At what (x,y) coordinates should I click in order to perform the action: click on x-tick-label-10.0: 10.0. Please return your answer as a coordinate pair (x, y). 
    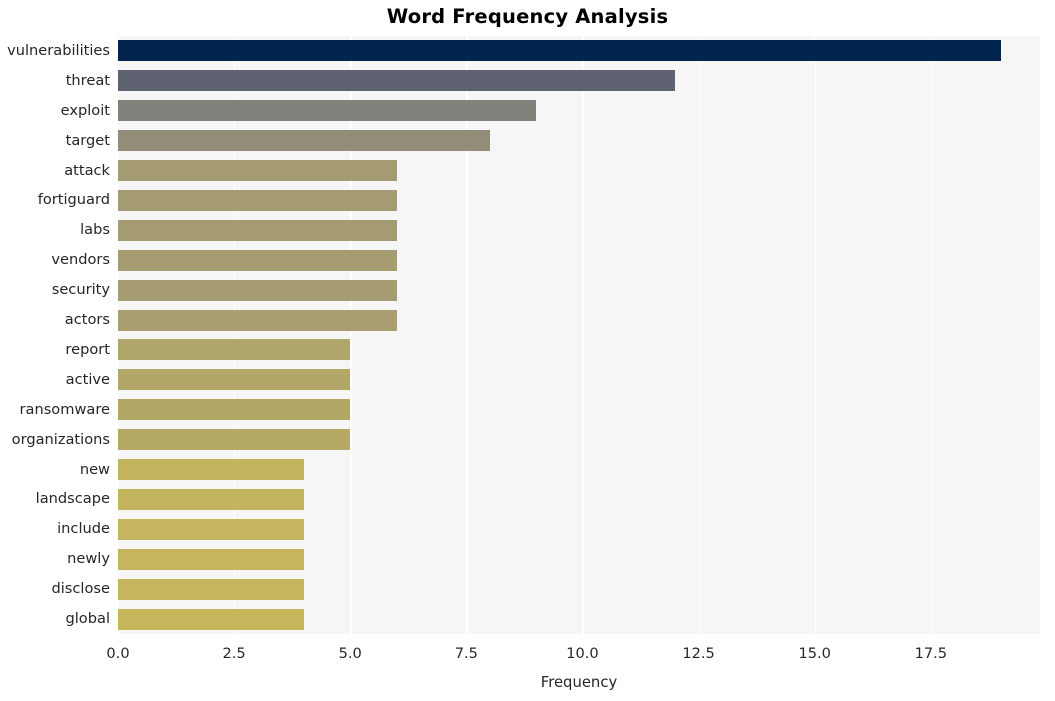
    Looking at the image, I should click on (582, 653).